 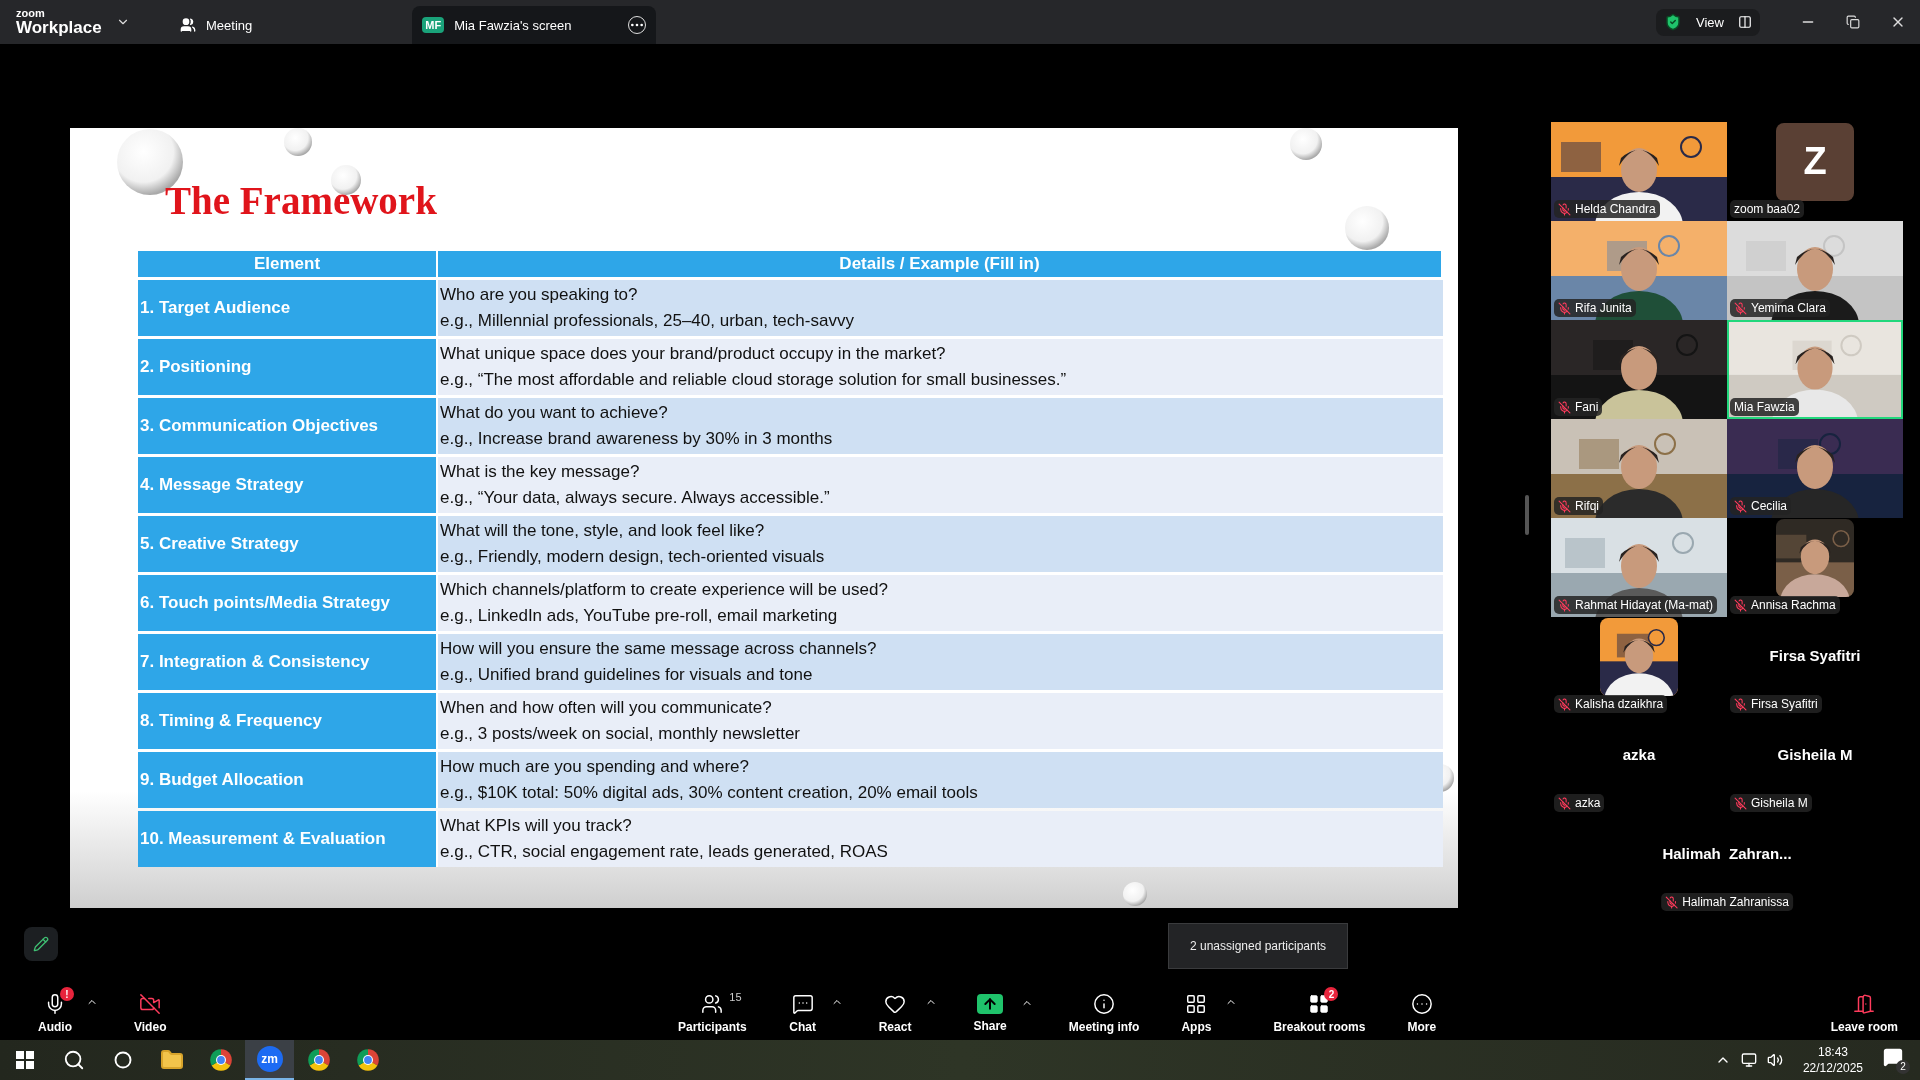 I want to click on clock: 18:43 22/12/2025, so click(x=1832, y=1060).